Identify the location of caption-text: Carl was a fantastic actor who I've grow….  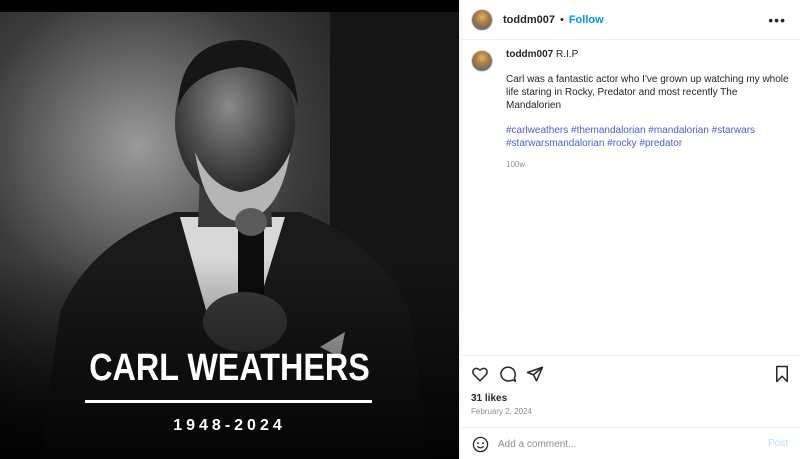
(647, 92).